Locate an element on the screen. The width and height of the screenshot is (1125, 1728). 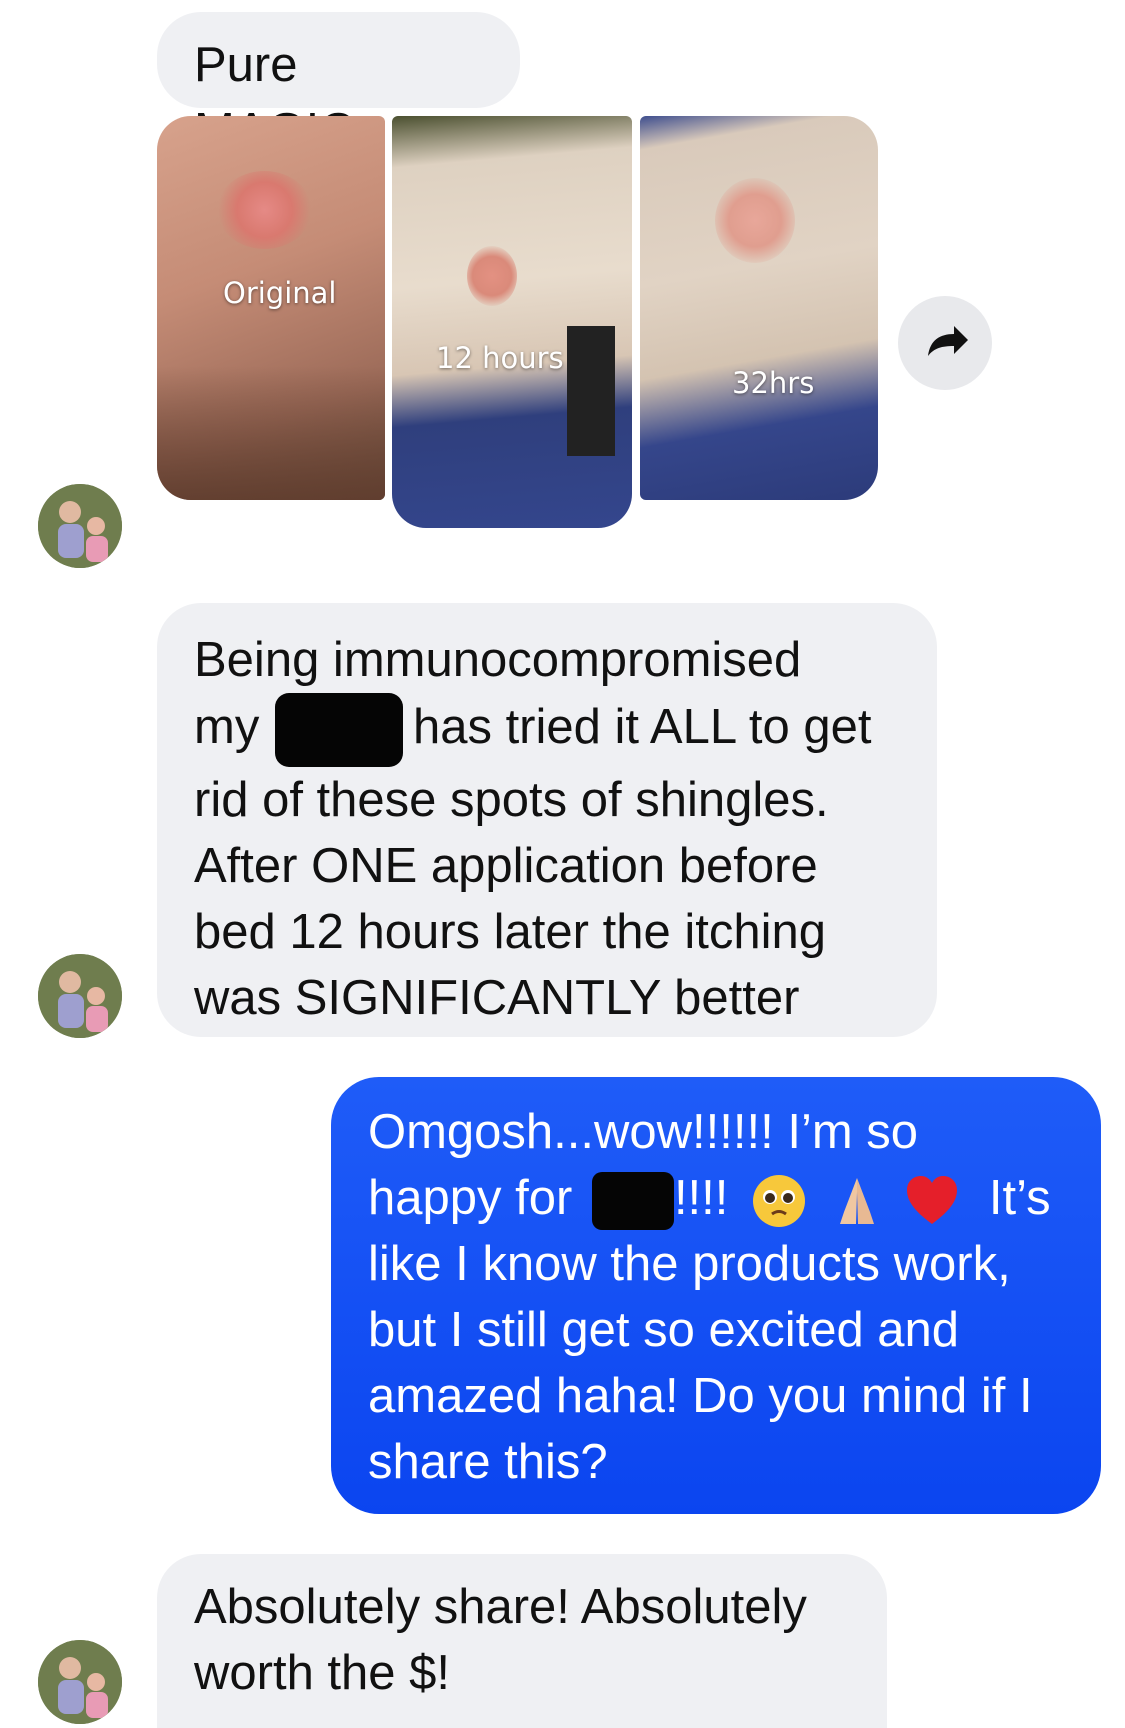
message-line: amazed haha! Do you mind if I is located at coordinates (700, 1396).